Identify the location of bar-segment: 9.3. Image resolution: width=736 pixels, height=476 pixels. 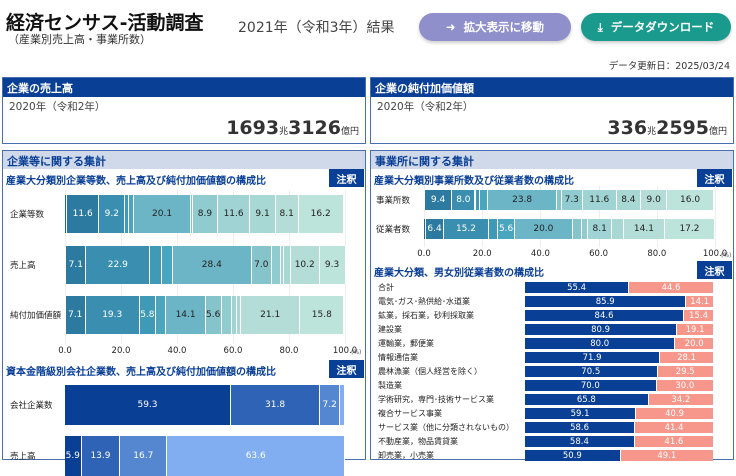
(332, 265).